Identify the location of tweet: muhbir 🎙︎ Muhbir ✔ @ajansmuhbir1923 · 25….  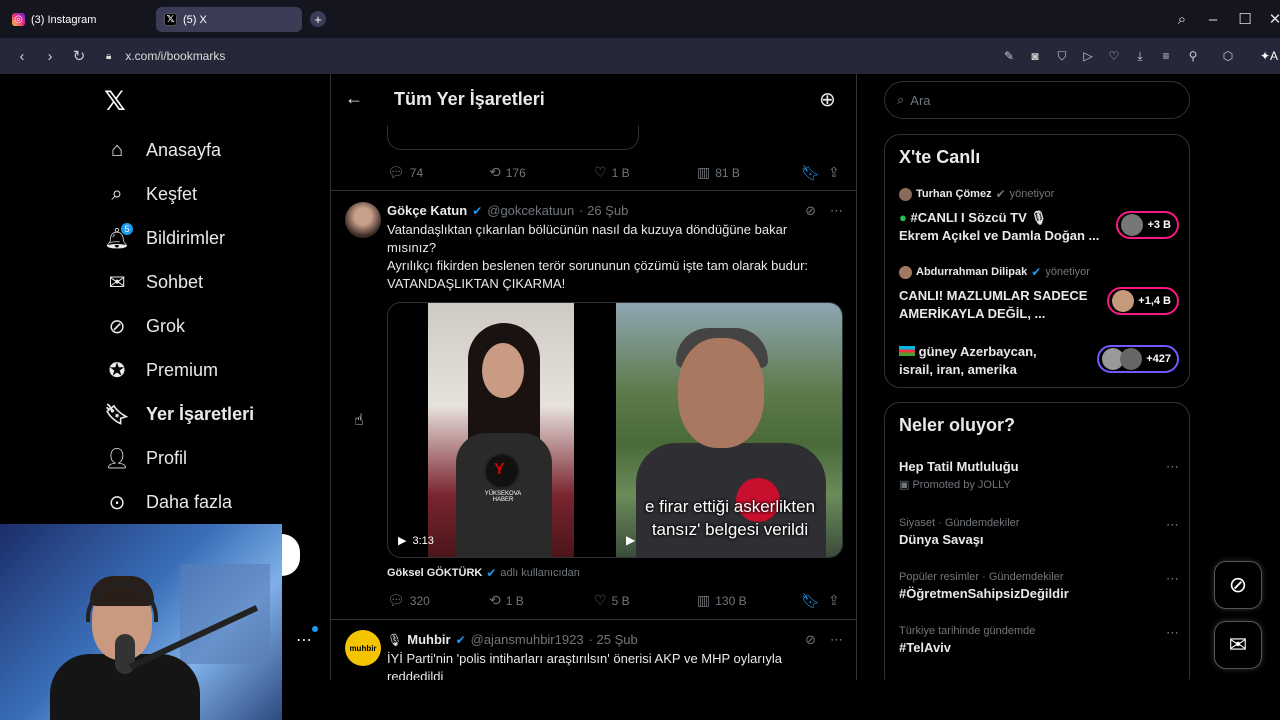
(593, 650).